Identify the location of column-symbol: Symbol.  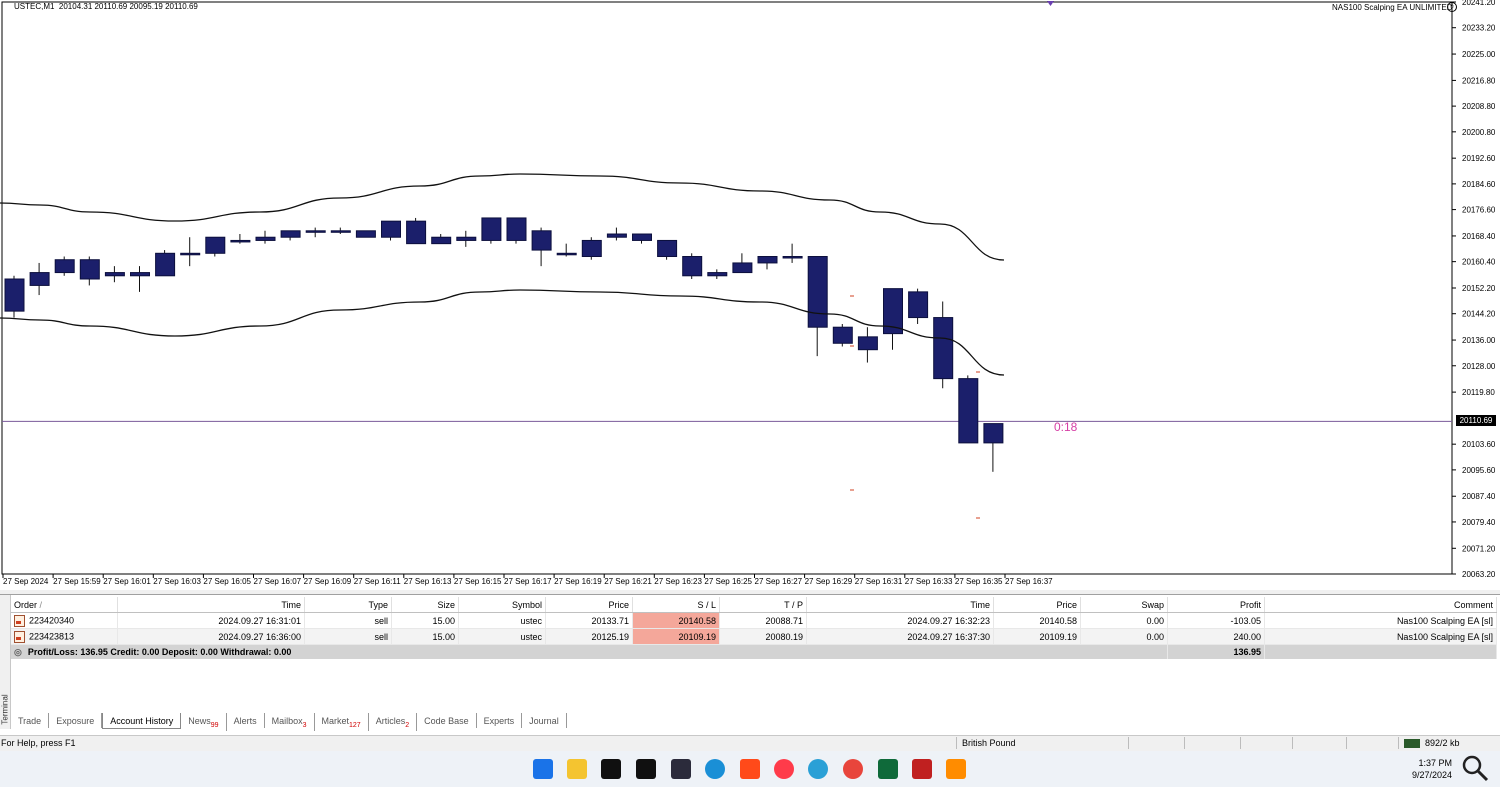
(502, 605).